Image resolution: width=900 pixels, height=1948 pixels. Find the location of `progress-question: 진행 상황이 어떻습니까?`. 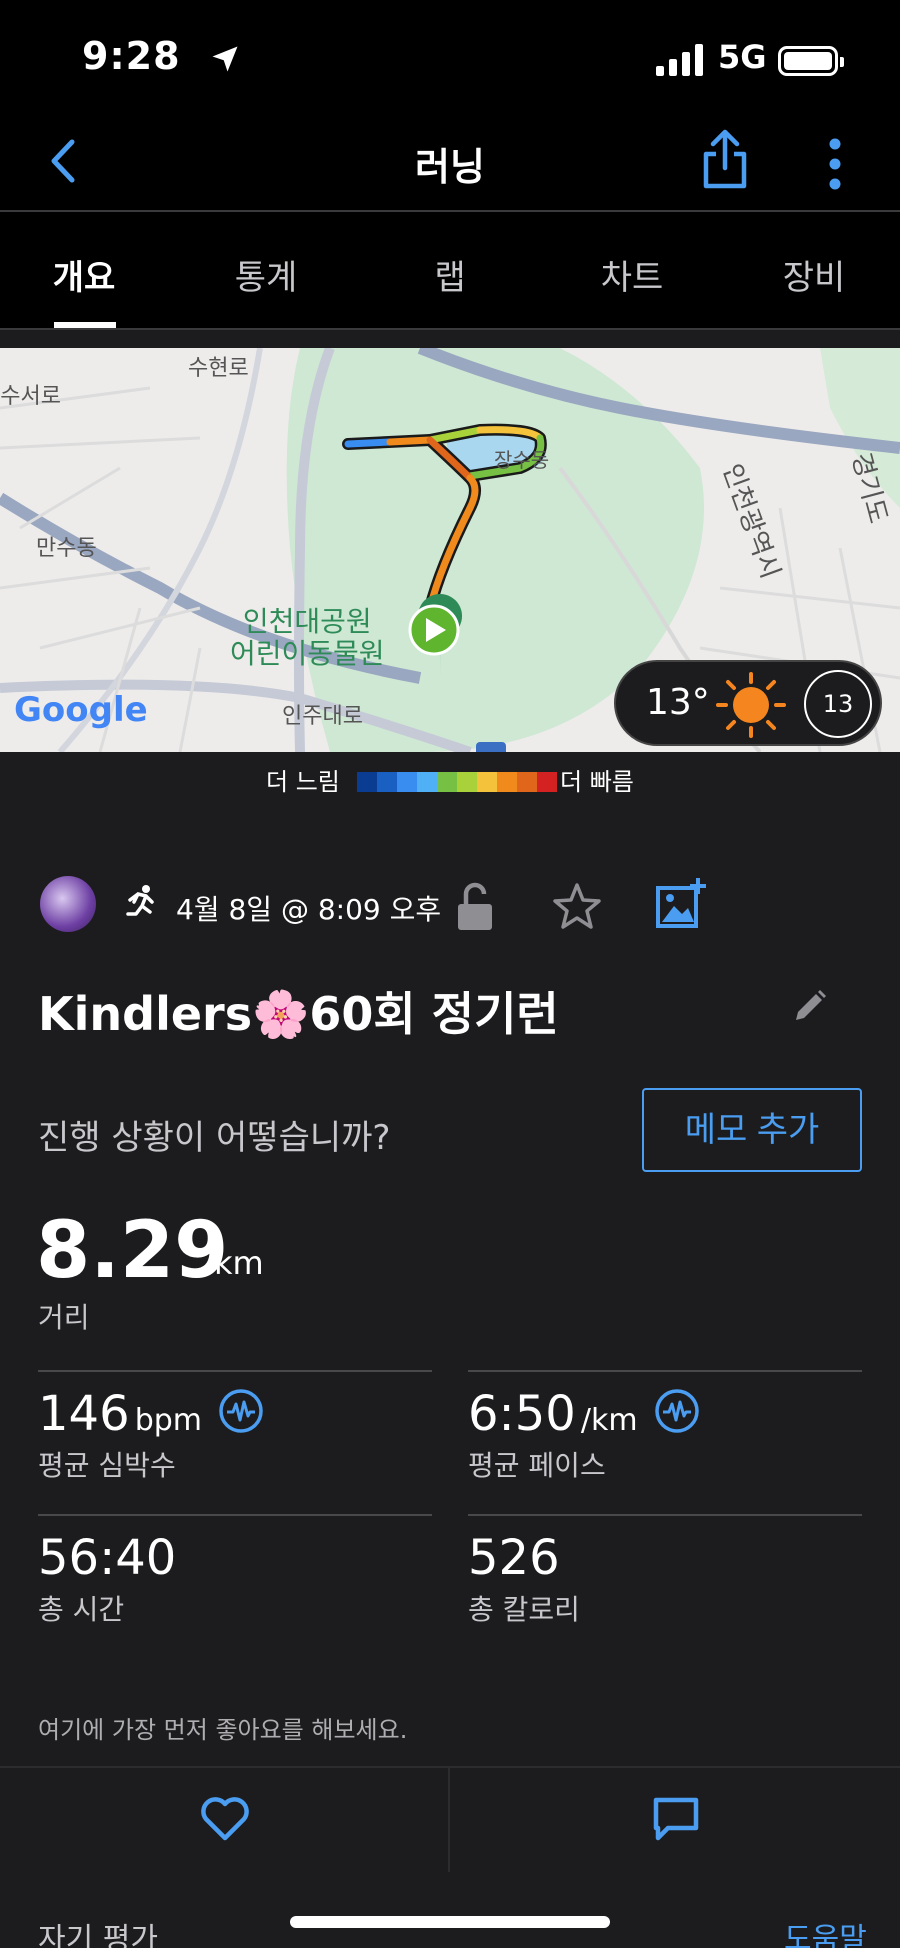

progress-question: 진행 상황이 어떻습니까? is located at coordinates (214, 1138).